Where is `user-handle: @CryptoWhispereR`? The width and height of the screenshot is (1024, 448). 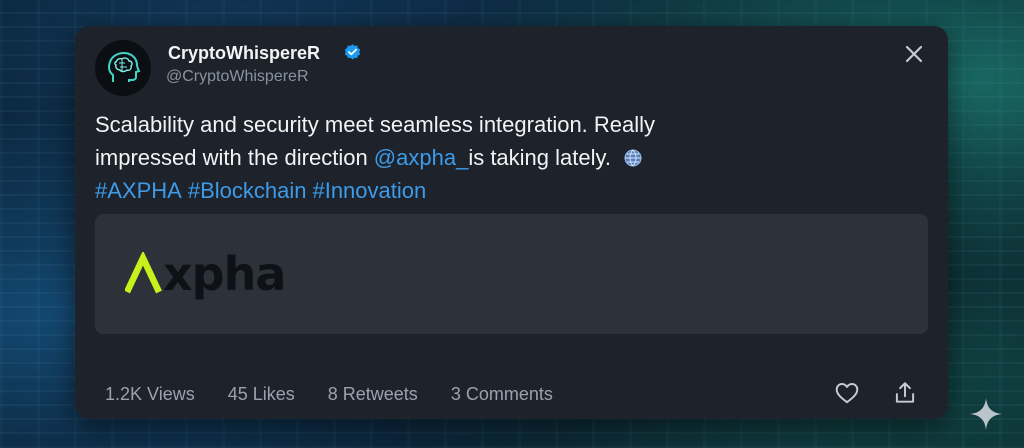 user-handle: @CryptoWhispereR is located at coordinates (237, 77).